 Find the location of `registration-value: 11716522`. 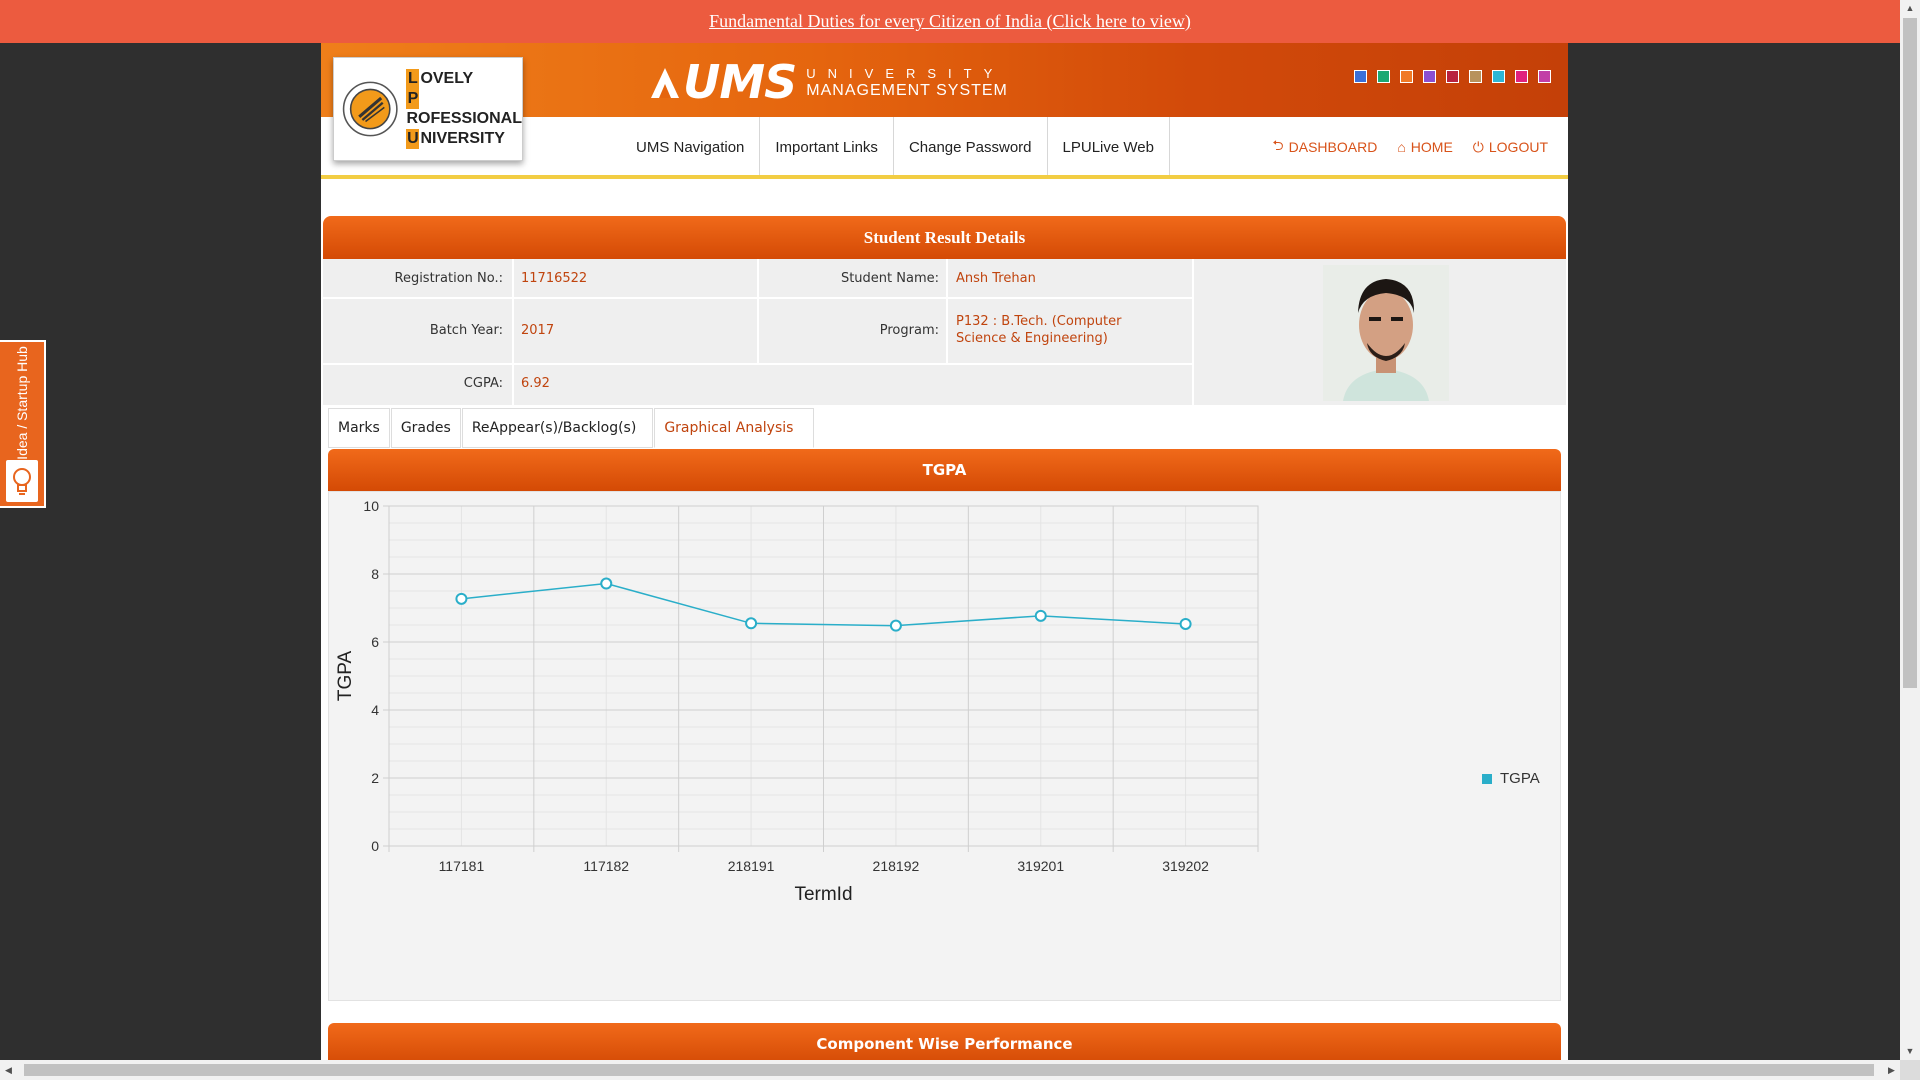

registration-value: 11716522 is located at coordinates (554, 278).